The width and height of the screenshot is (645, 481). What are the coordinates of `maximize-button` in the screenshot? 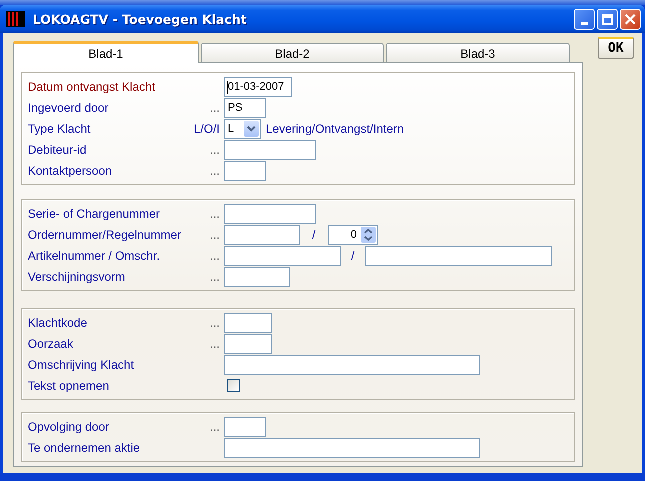 It's located at (607, 19).